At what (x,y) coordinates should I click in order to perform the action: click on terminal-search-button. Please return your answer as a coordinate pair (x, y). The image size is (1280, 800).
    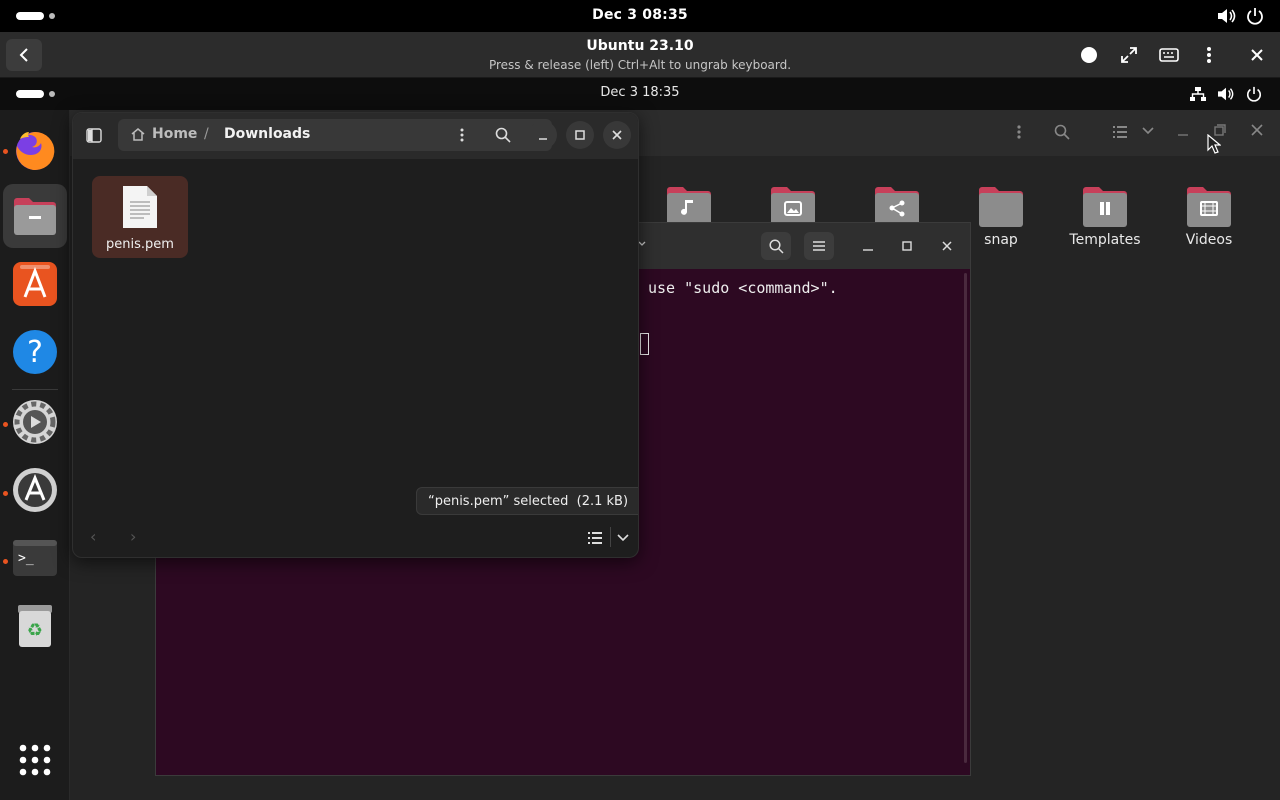
    Looking at the image, I should click on (776, 246).